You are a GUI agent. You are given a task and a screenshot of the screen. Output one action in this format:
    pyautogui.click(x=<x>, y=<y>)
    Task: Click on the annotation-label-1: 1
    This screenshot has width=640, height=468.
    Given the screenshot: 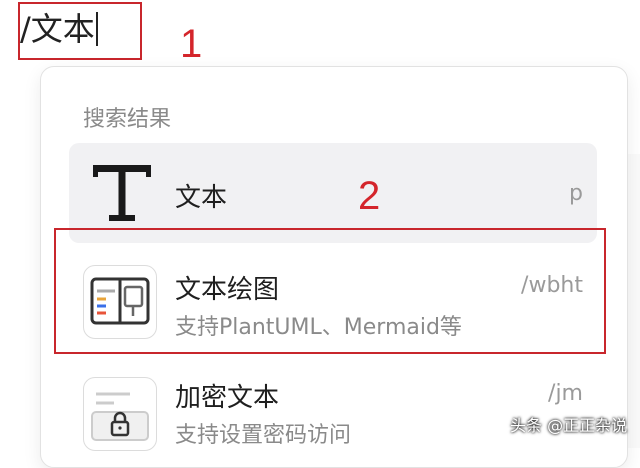 What is the action you would take?
    pyautogui.click(x=191, y=44)
    